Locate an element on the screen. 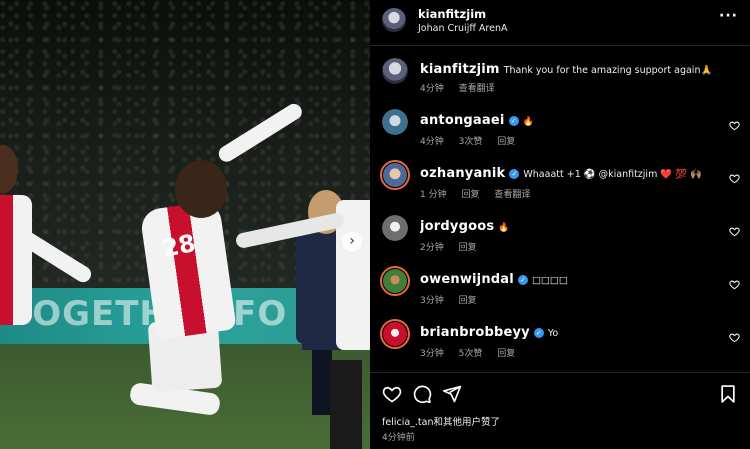 The width and height of the screenshot is (750, 449). caption-meta: 4分钟 查看翻译 is located at coordinates (463, 87).